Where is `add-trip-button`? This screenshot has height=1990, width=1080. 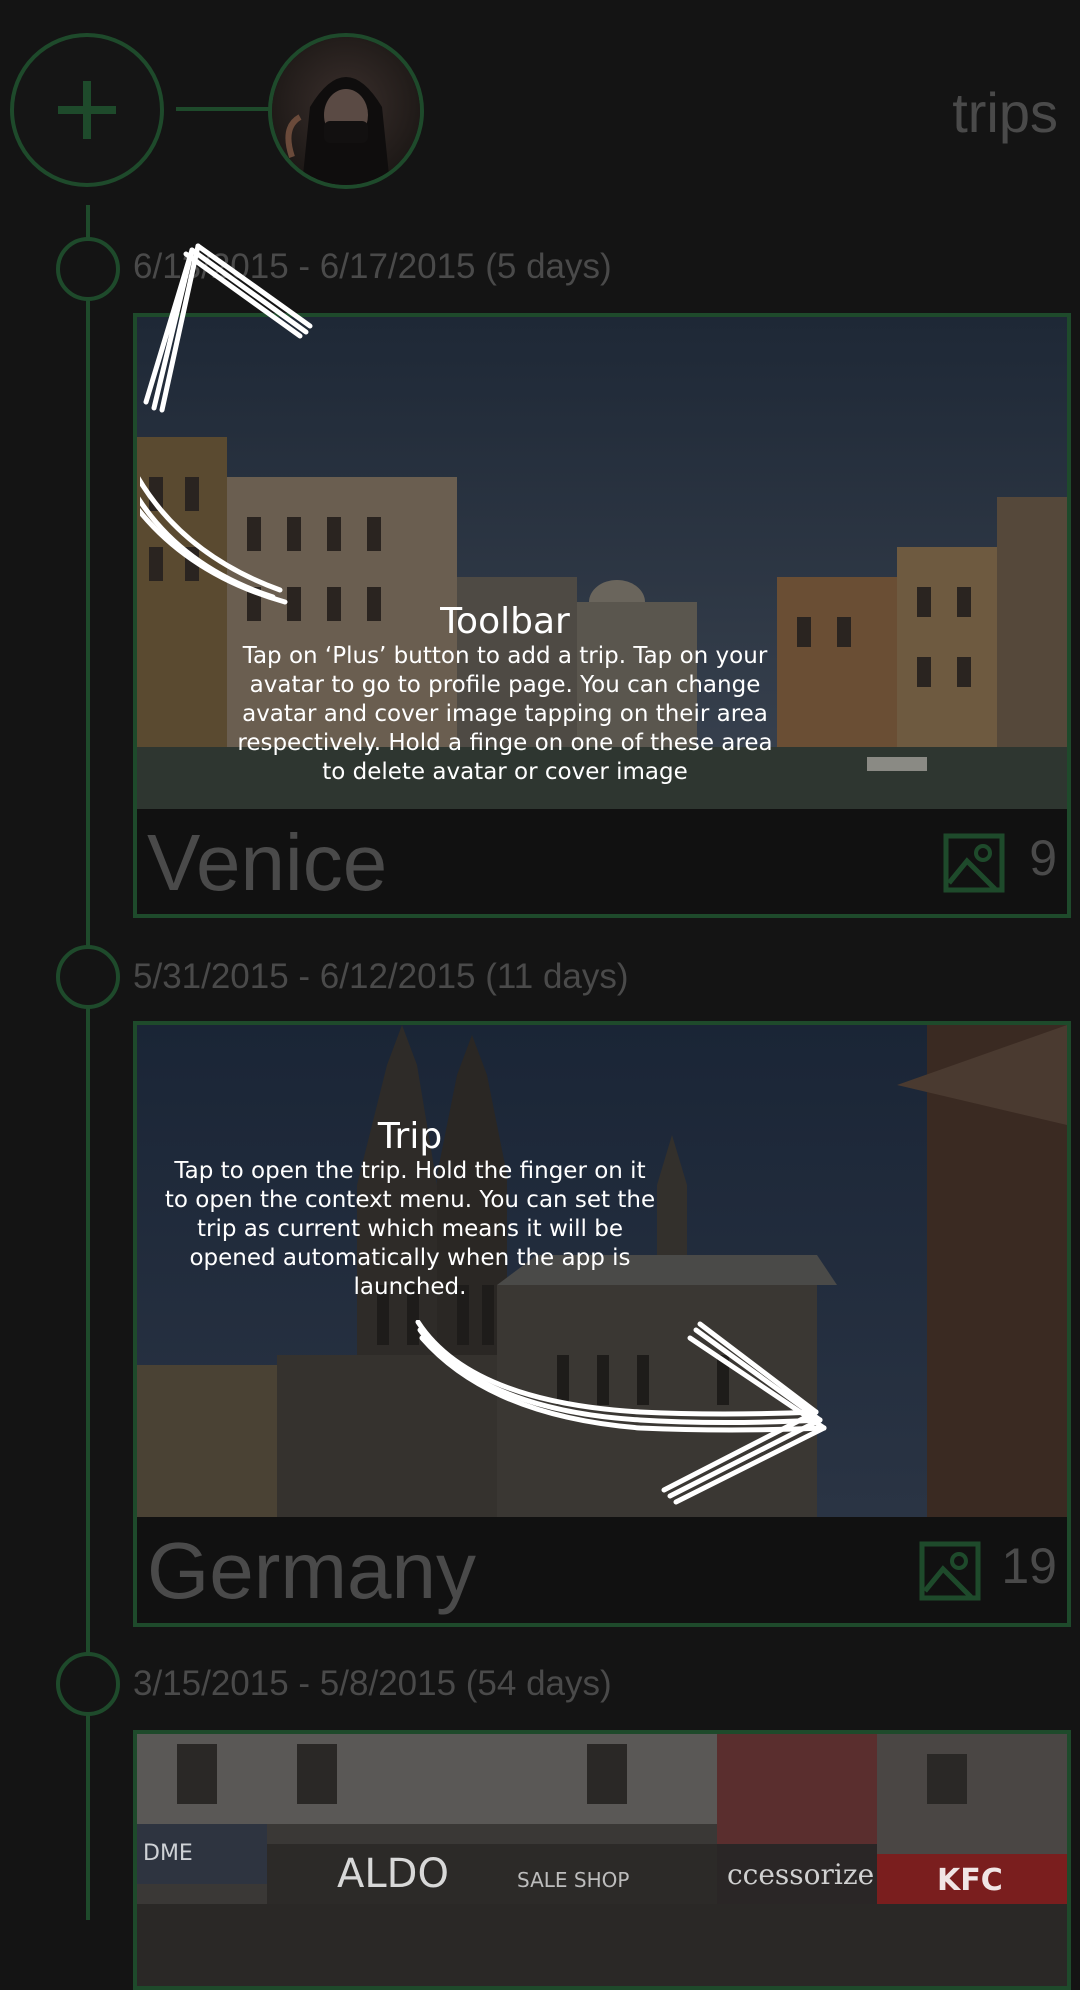
add-trip-button is located at coordinates (87, 110).